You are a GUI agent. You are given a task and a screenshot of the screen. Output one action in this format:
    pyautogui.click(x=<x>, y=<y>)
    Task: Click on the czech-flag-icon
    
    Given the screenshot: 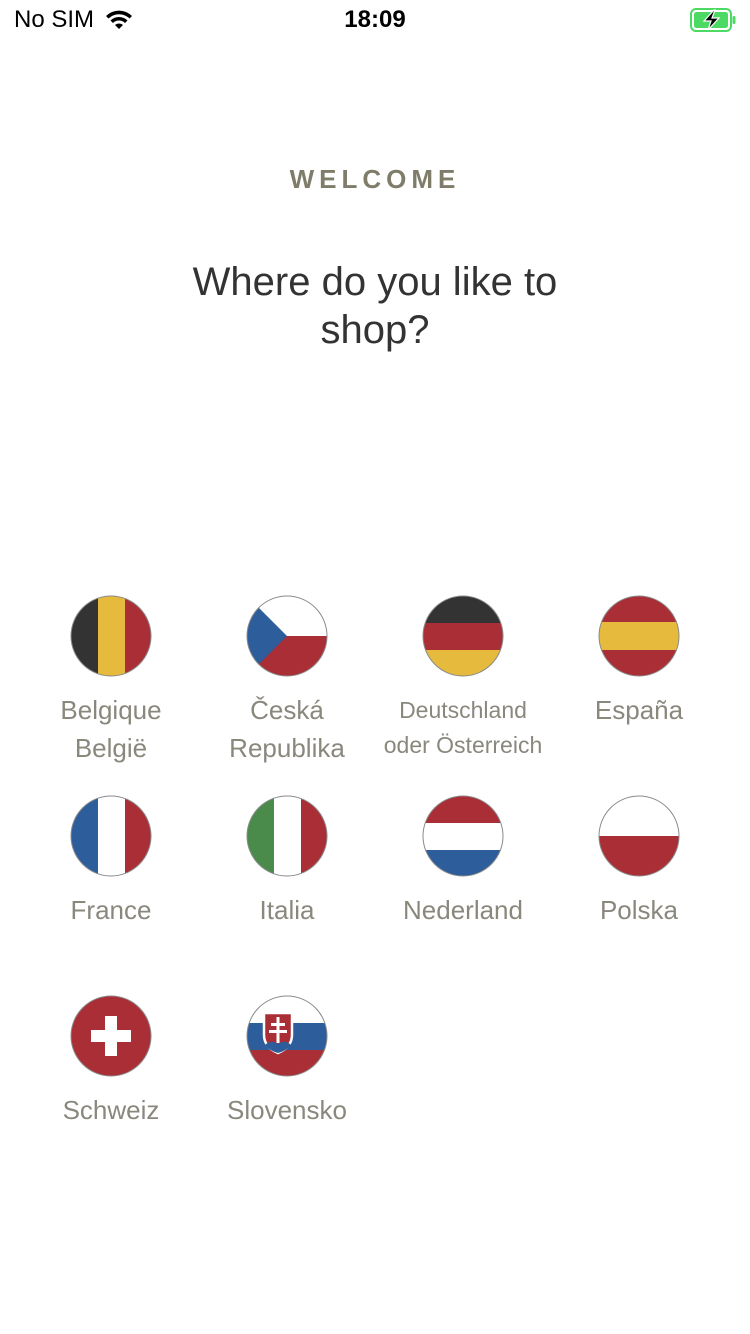 What is the action you would take?
    pyautogui.click(x=287, y=636)
    